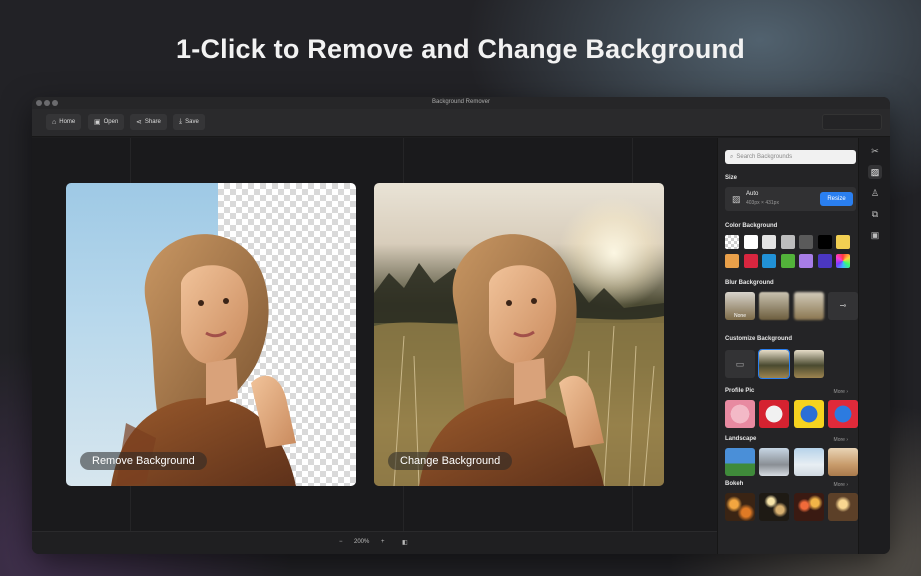 The image size is (921, 576). I want to click on home-label: Home, so click(67, 122).